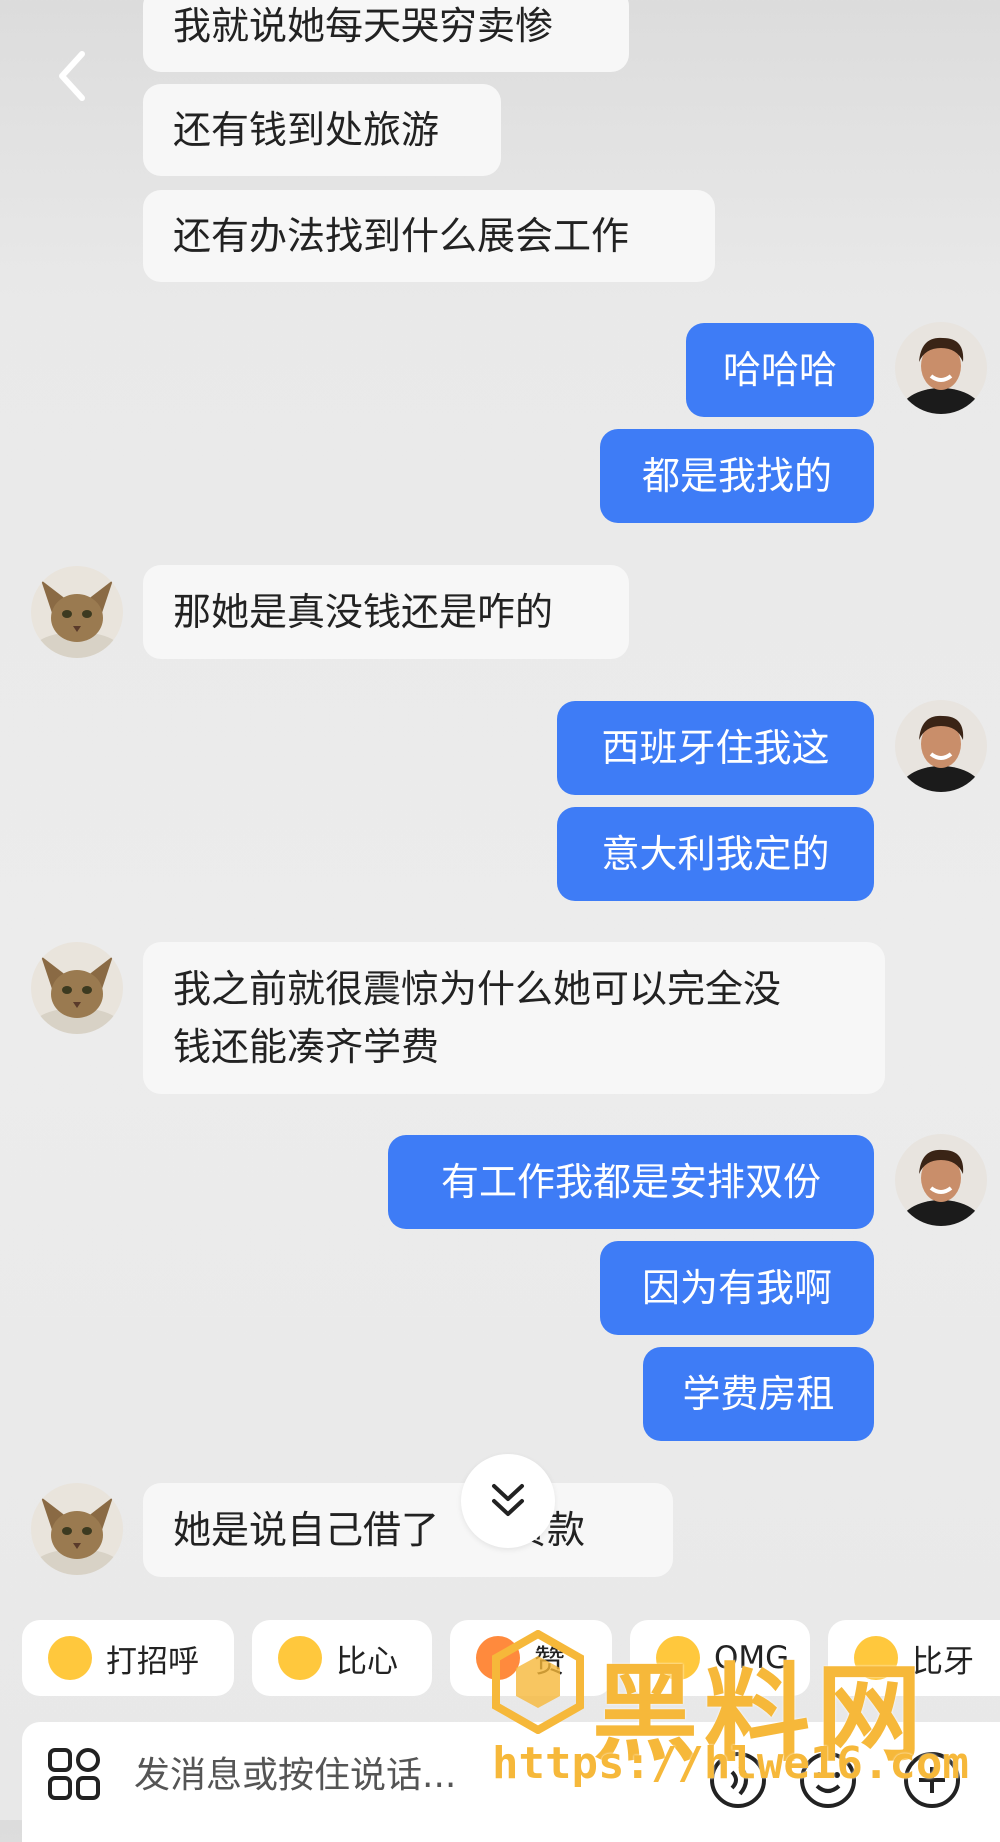 Image resolution: width=1000 pixels, height=1842 pixels. Describe the element at coordinates (401, 236) in the screenshot. I see `message-text: 还有办法找到什么展会工作` at that location.